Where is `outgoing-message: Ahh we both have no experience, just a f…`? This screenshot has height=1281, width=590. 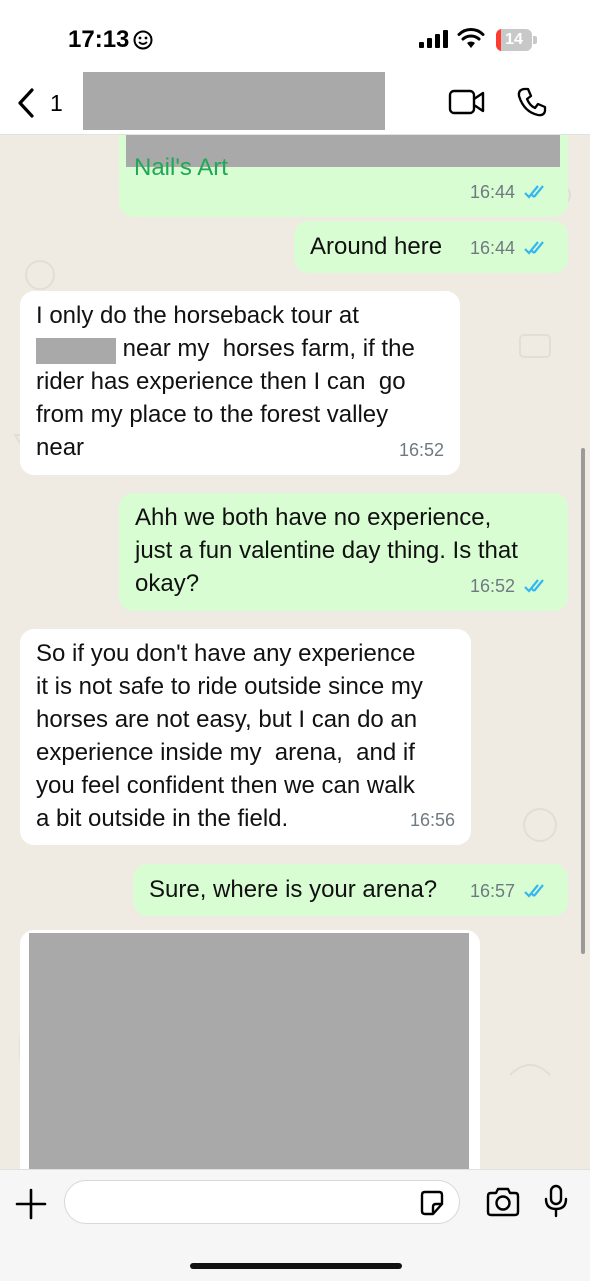
outgoing-message: Ahh we both have no experience, just a f… is located at coordinates (343, 552).